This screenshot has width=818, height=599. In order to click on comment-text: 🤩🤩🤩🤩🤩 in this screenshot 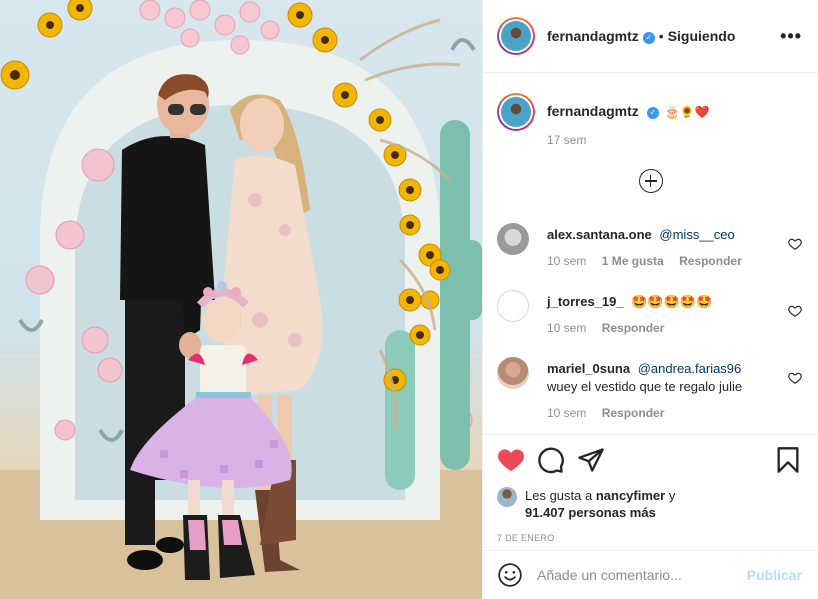, I will do `click(672, 301)`.